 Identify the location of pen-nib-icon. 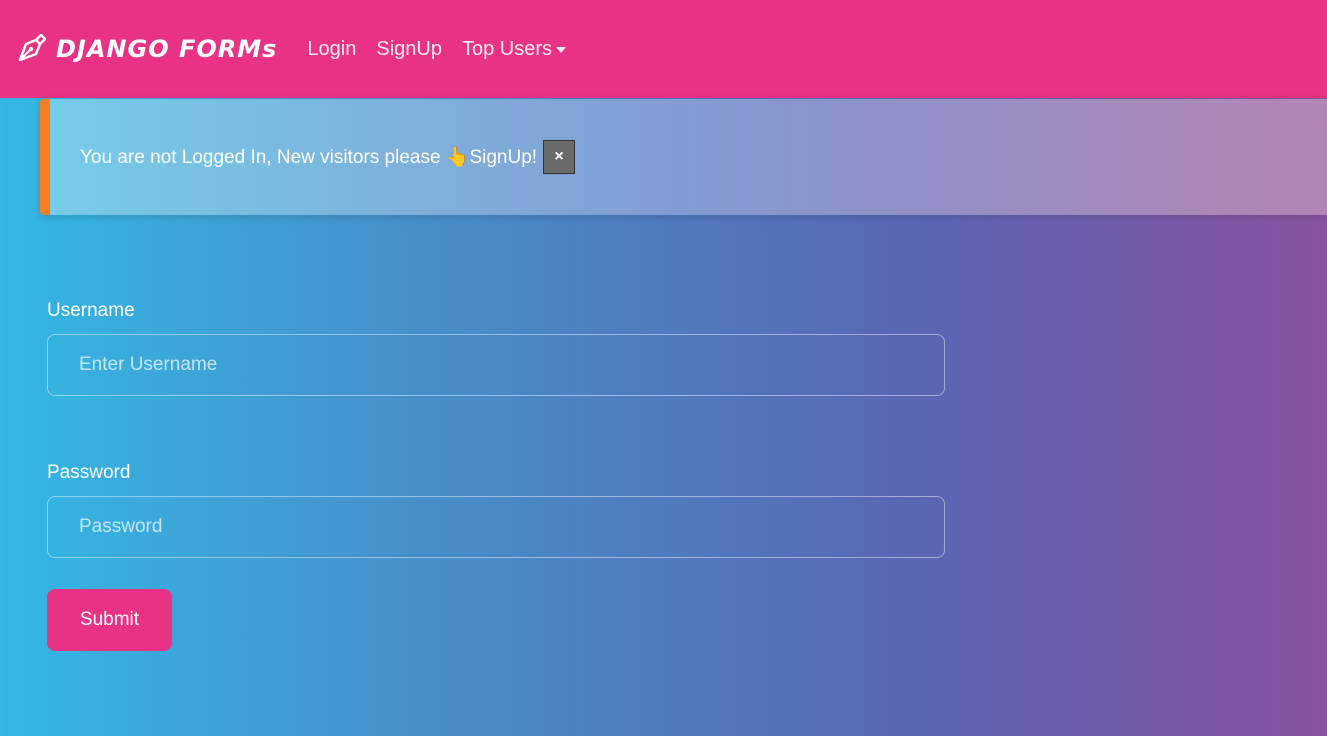
(31, 48).